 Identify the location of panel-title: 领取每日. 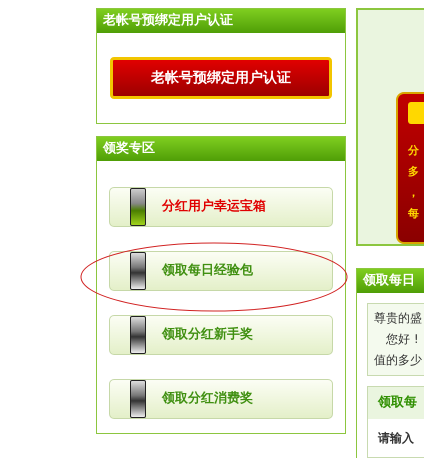
(390, 281).